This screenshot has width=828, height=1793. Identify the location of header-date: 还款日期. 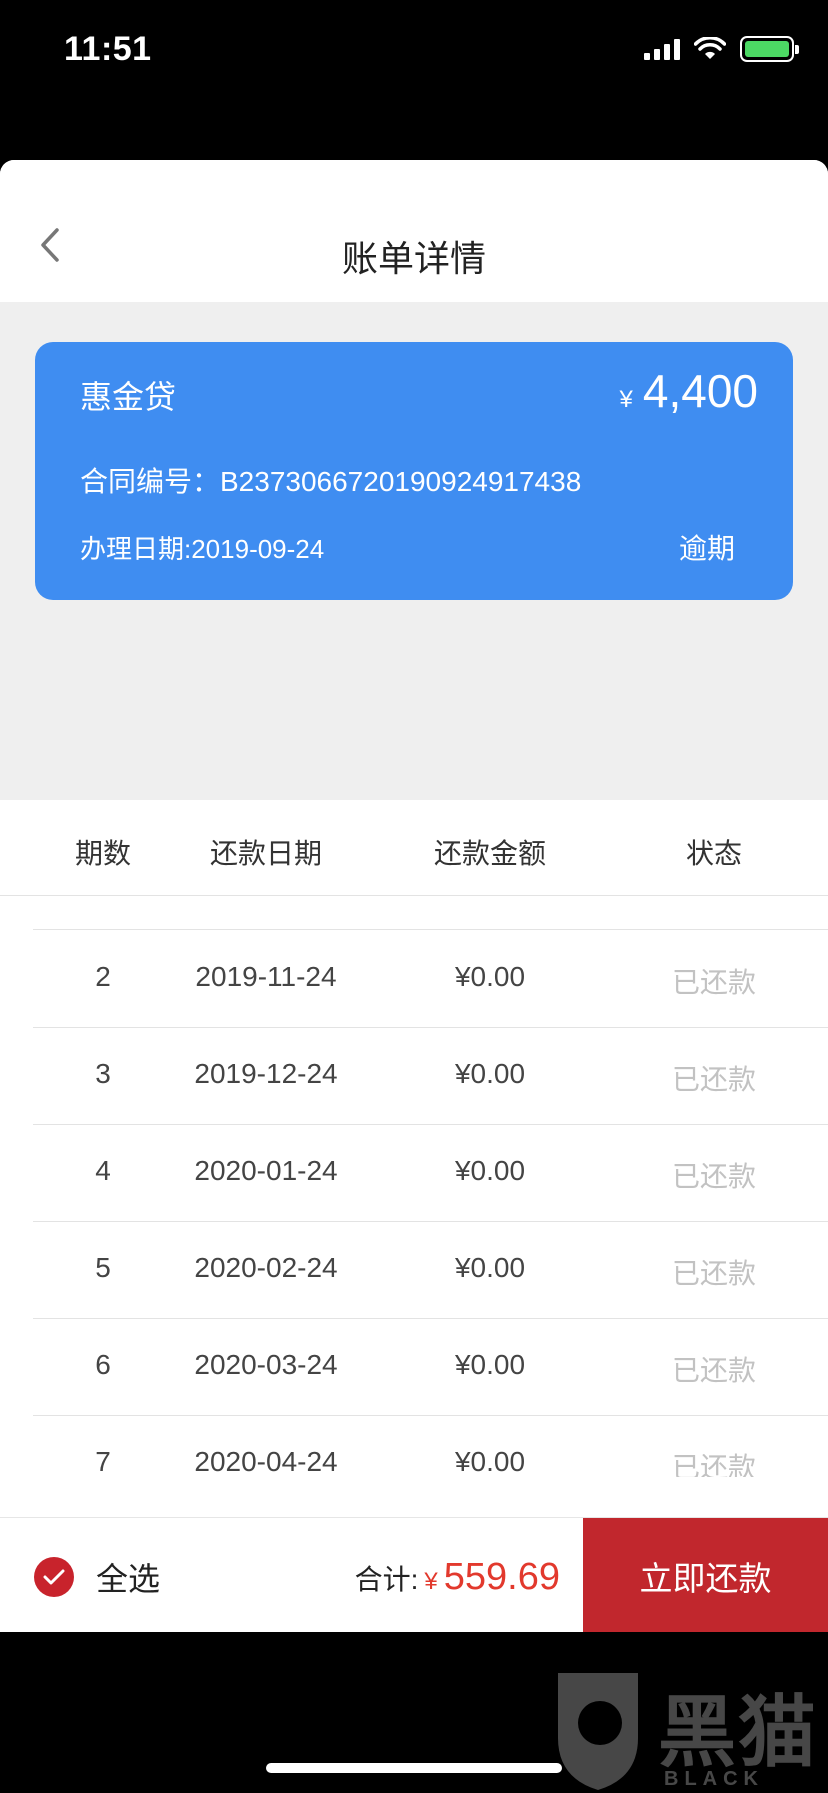
(266, 853).